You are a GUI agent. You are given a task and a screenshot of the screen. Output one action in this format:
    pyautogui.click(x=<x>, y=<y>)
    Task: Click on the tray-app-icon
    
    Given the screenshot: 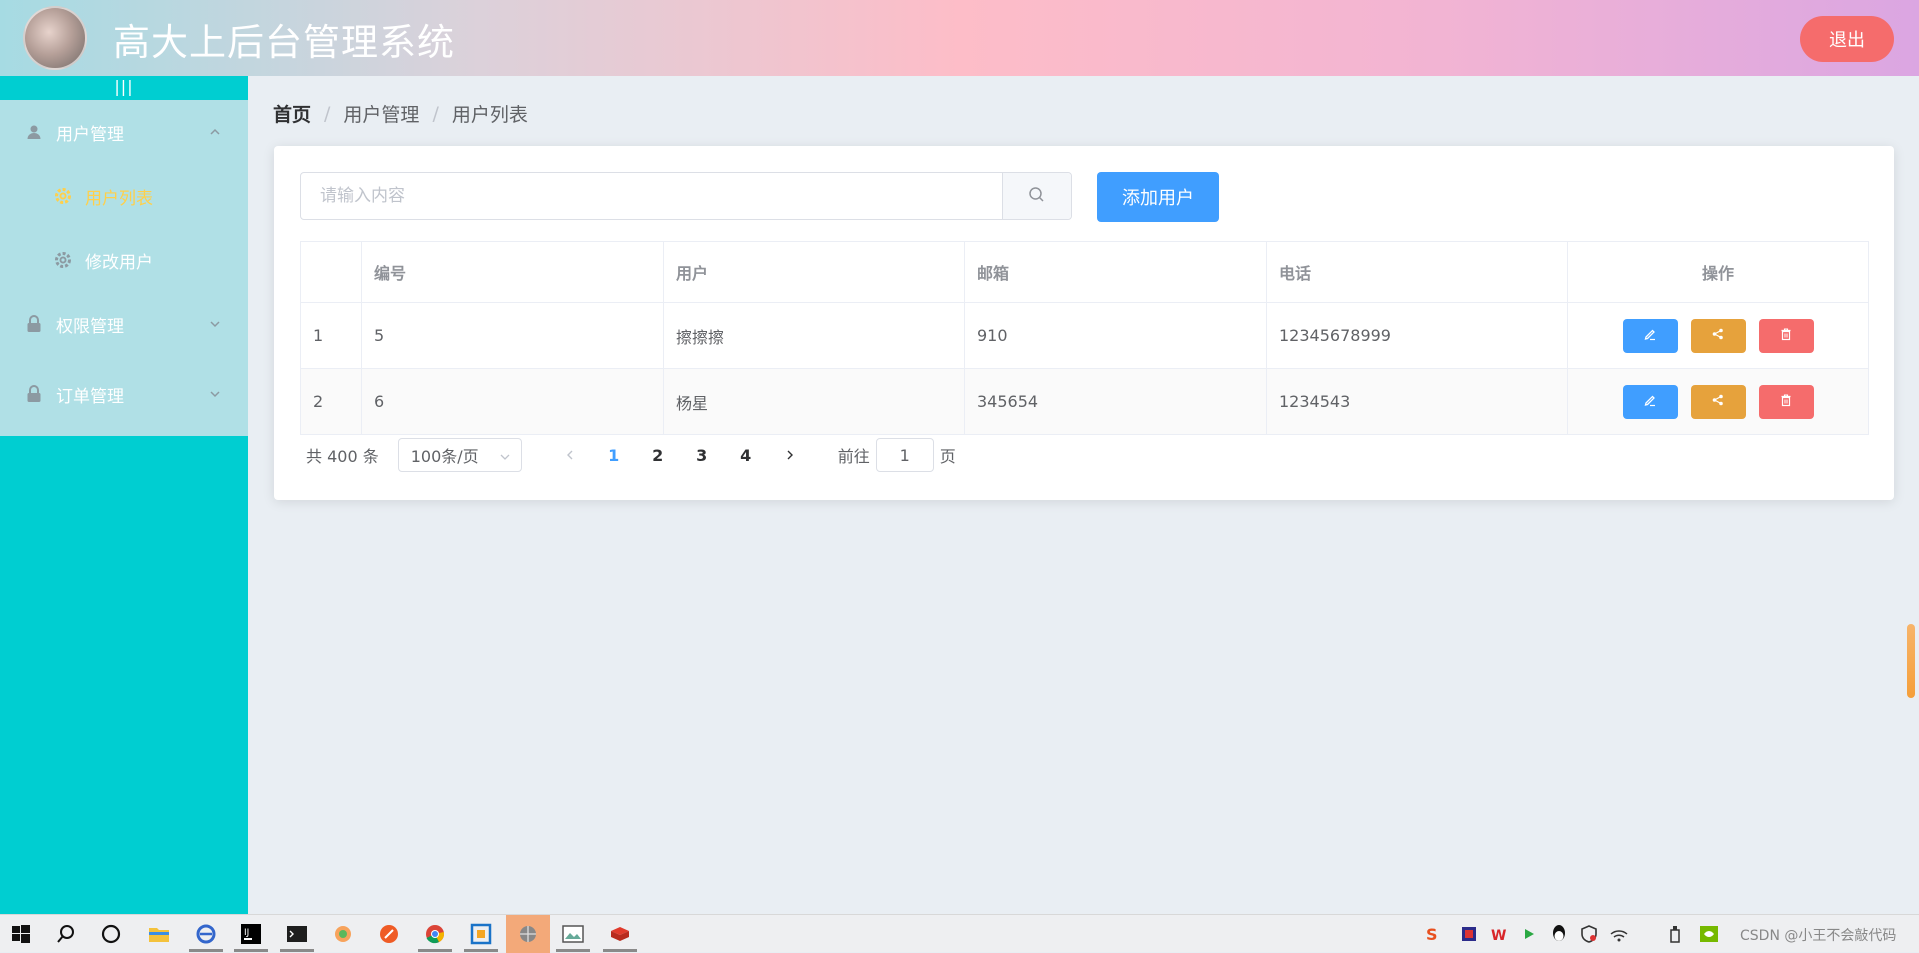 What is the action you would take?
    pyautogui.click(x=1469, y=934)
    